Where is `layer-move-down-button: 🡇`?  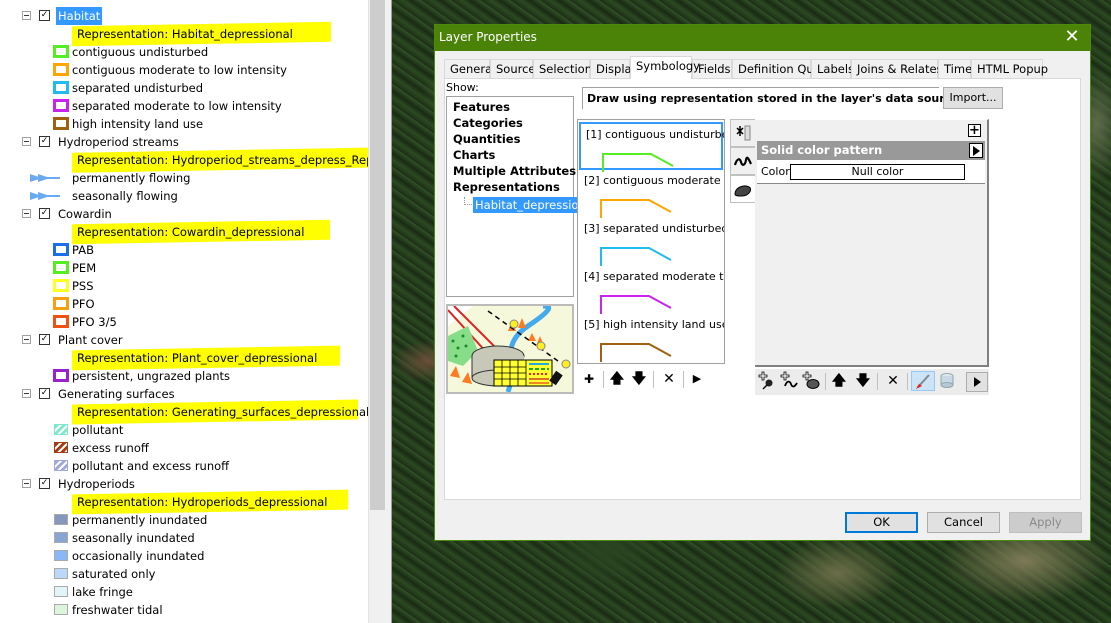
layer-move-down-button: 🡇 is located at coordinates (863, 381).